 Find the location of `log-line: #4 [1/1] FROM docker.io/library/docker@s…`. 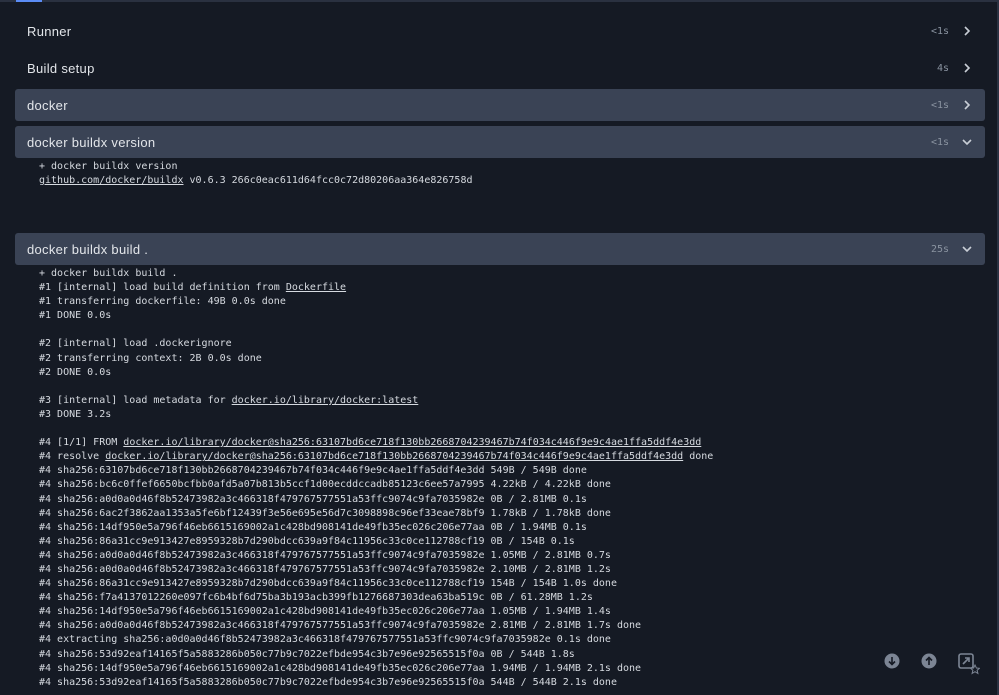

log-line: #4 [1/1] FROM docker.io/library/docker@s… is located at coordinates (376, 443).